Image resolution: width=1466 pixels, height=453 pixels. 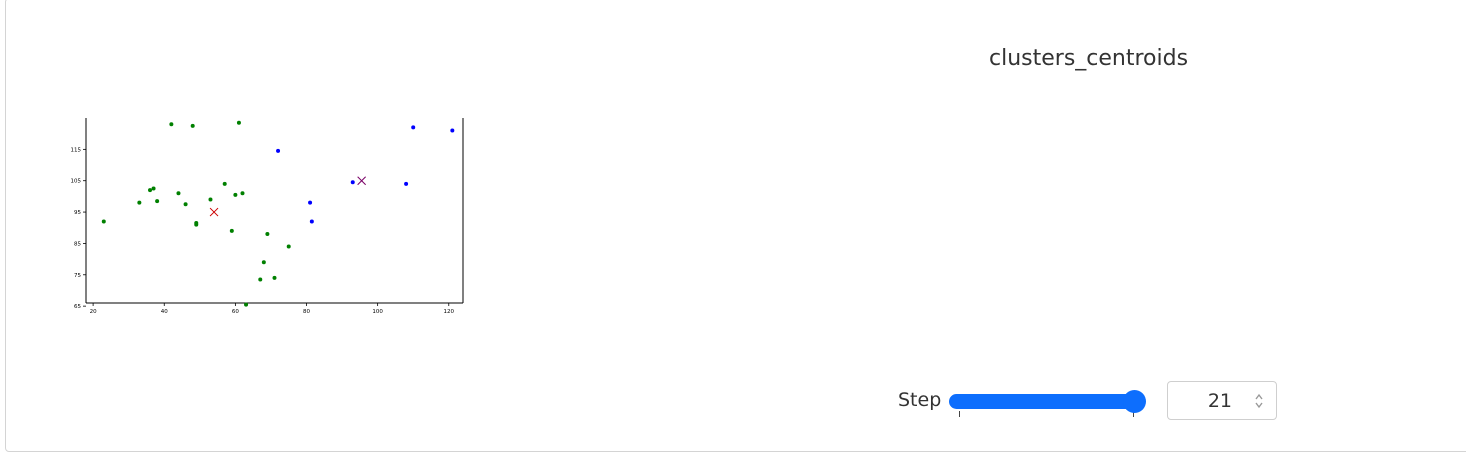 I want to click on x-tick-label: 120, so click(x=449, y=312).